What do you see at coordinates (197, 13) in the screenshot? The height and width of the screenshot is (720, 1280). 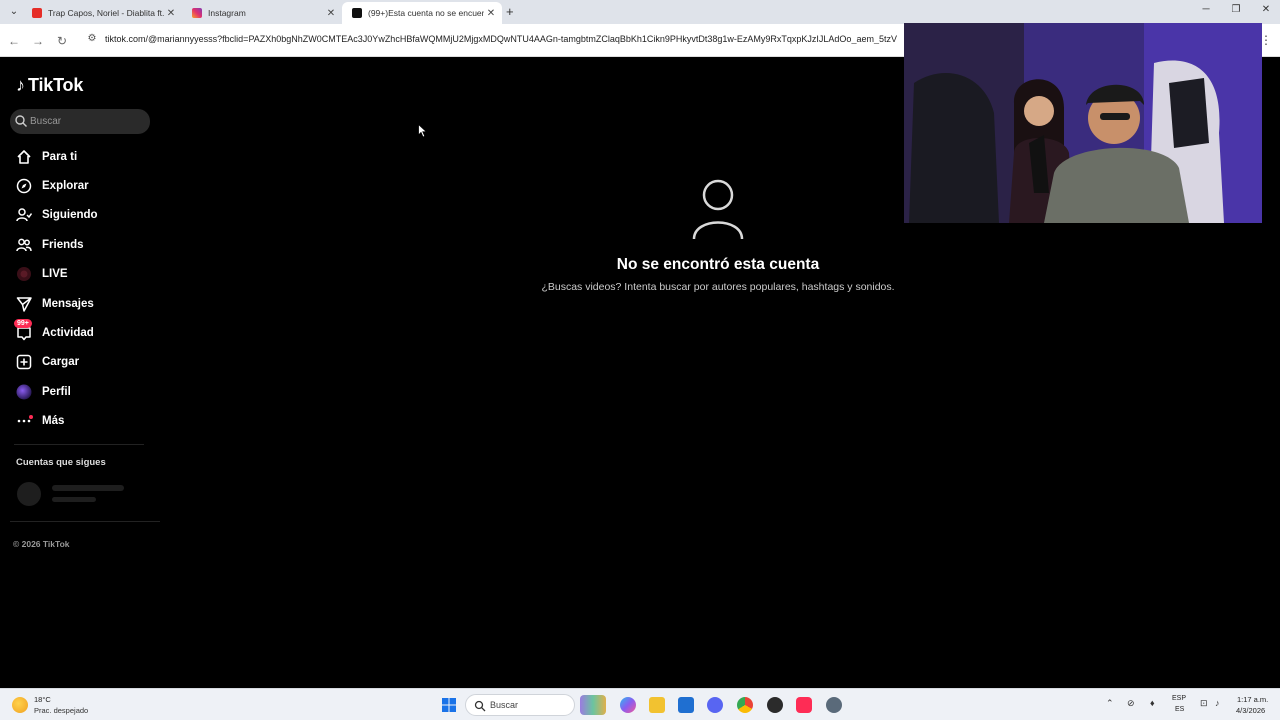 I see `instagram-icon` at bounding box center [197, 13].